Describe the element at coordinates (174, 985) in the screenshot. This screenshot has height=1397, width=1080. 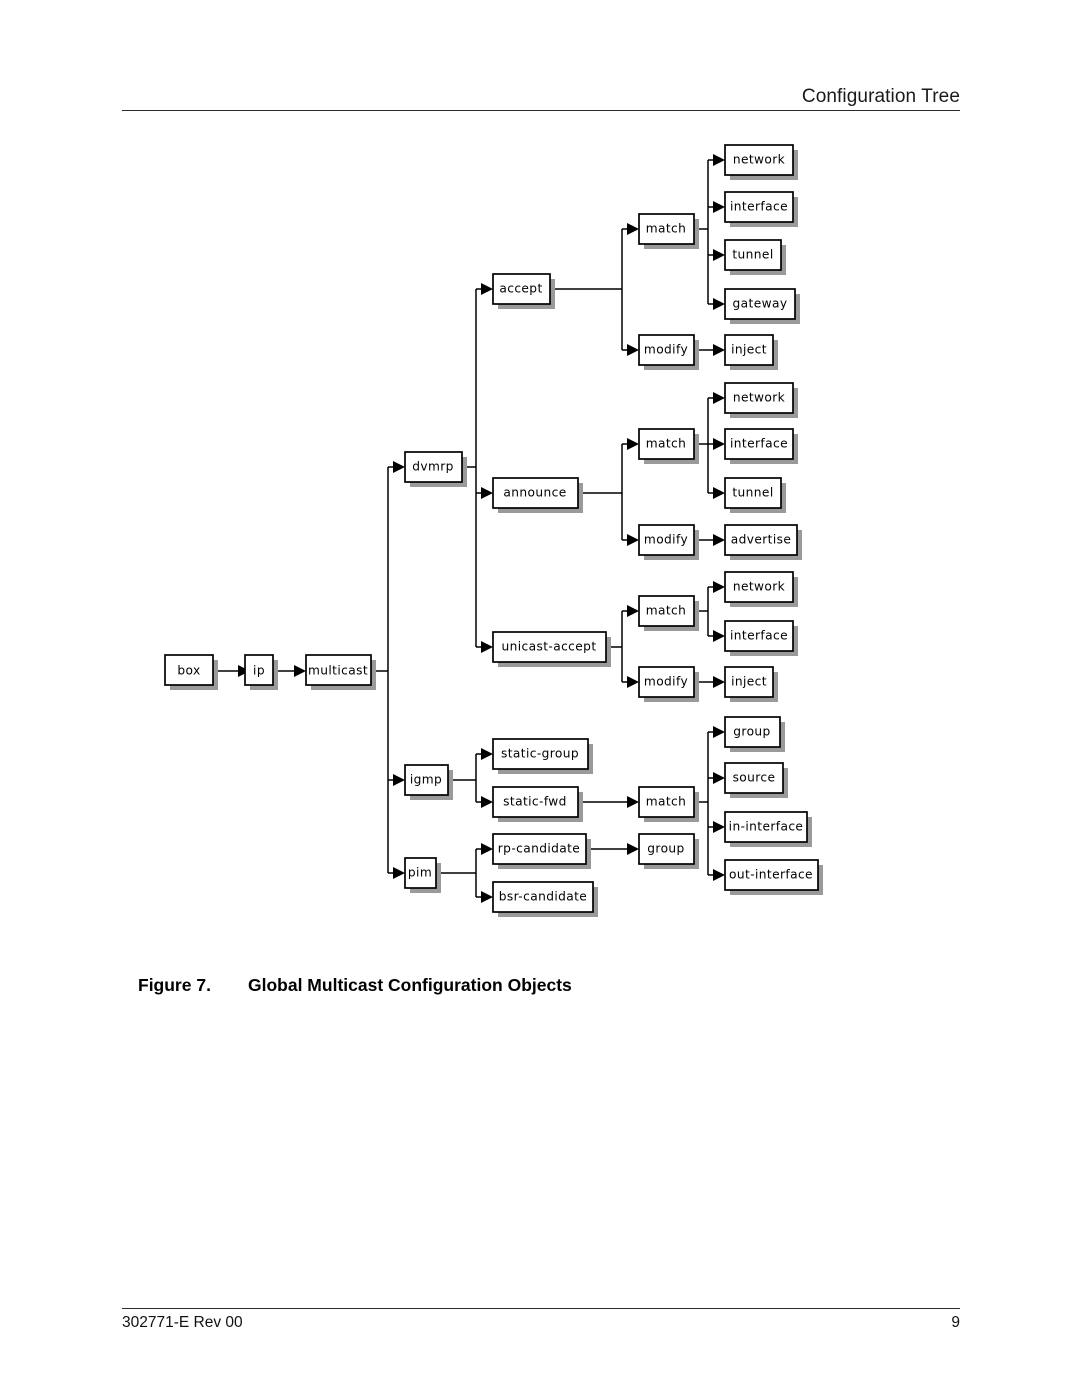
I see `figure-number: Figure 7.` at that location.